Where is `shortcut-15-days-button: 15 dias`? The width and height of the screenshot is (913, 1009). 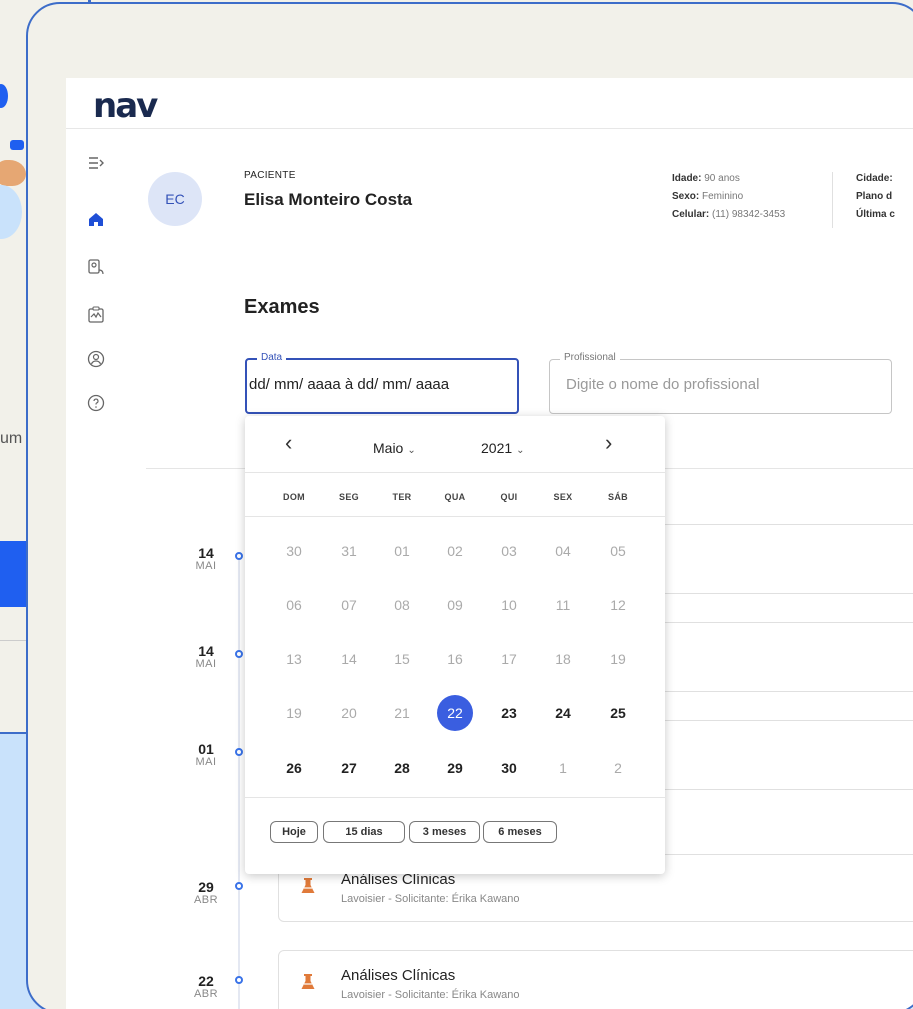
shortcut-15-days-button: 15 dias is located at coordinates (364, 832).